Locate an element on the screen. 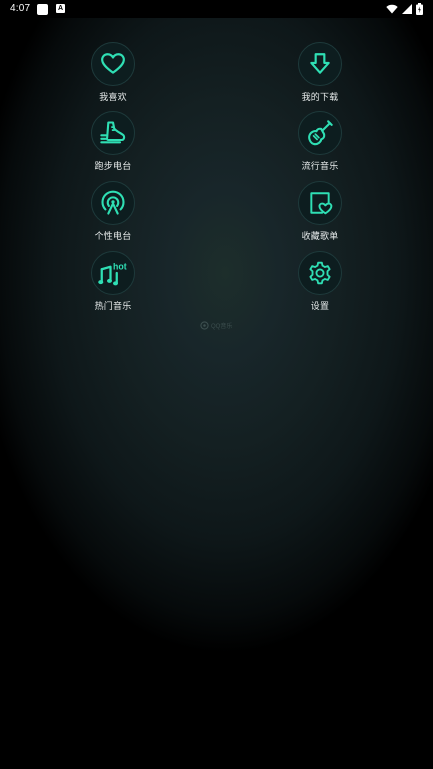 The height and width of the screenshot is (769, 433). qq-music-logo-icon is located at coordinates (204, 325).